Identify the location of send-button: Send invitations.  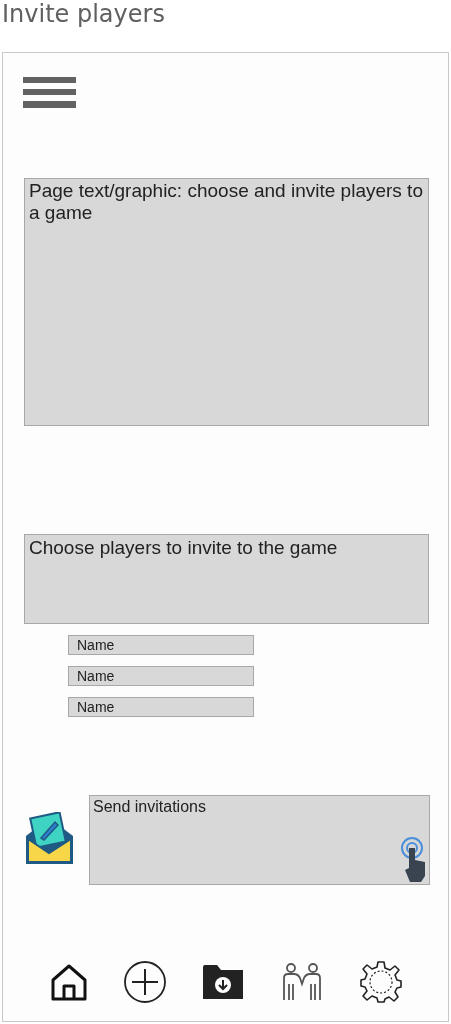
(259, 840).